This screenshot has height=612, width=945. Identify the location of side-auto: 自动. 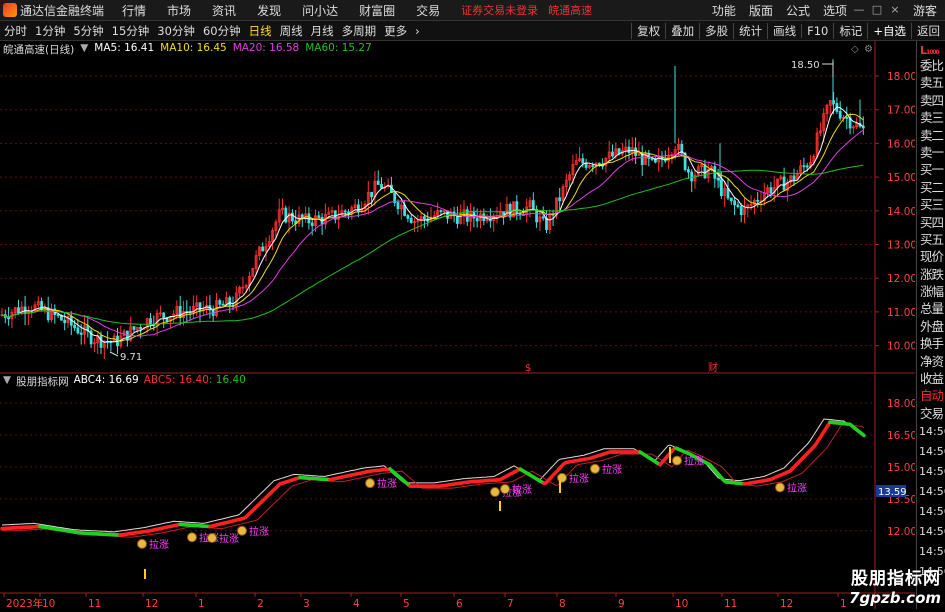
(931, 395).